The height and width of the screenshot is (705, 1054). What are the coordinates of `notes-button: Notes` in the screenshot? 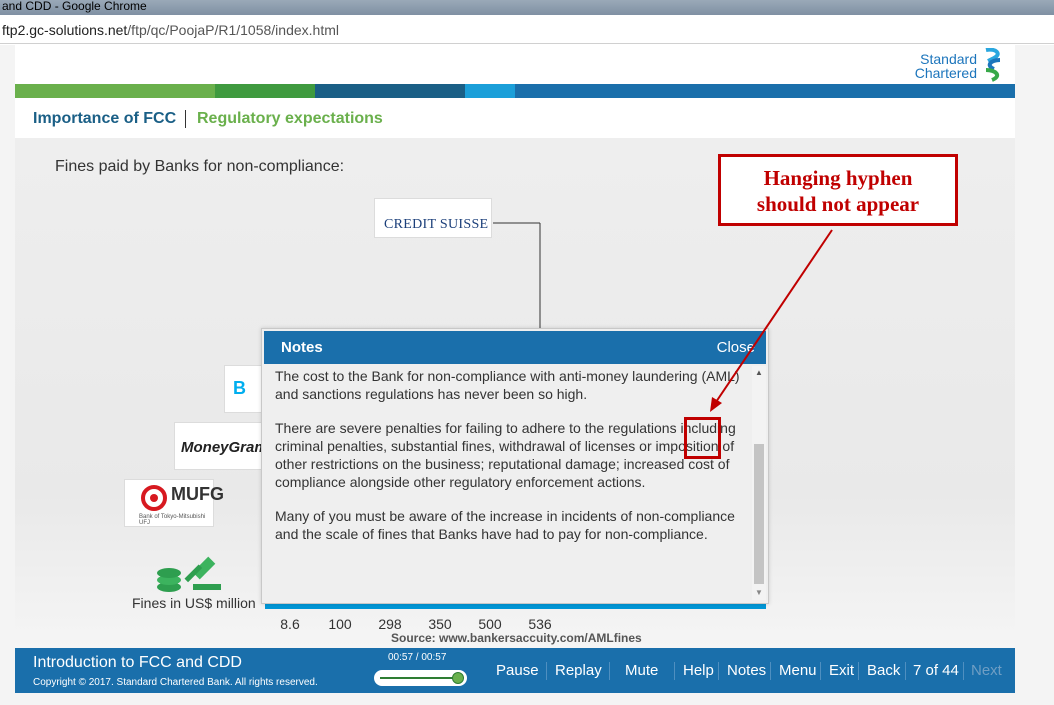 It's located at (746, 670).